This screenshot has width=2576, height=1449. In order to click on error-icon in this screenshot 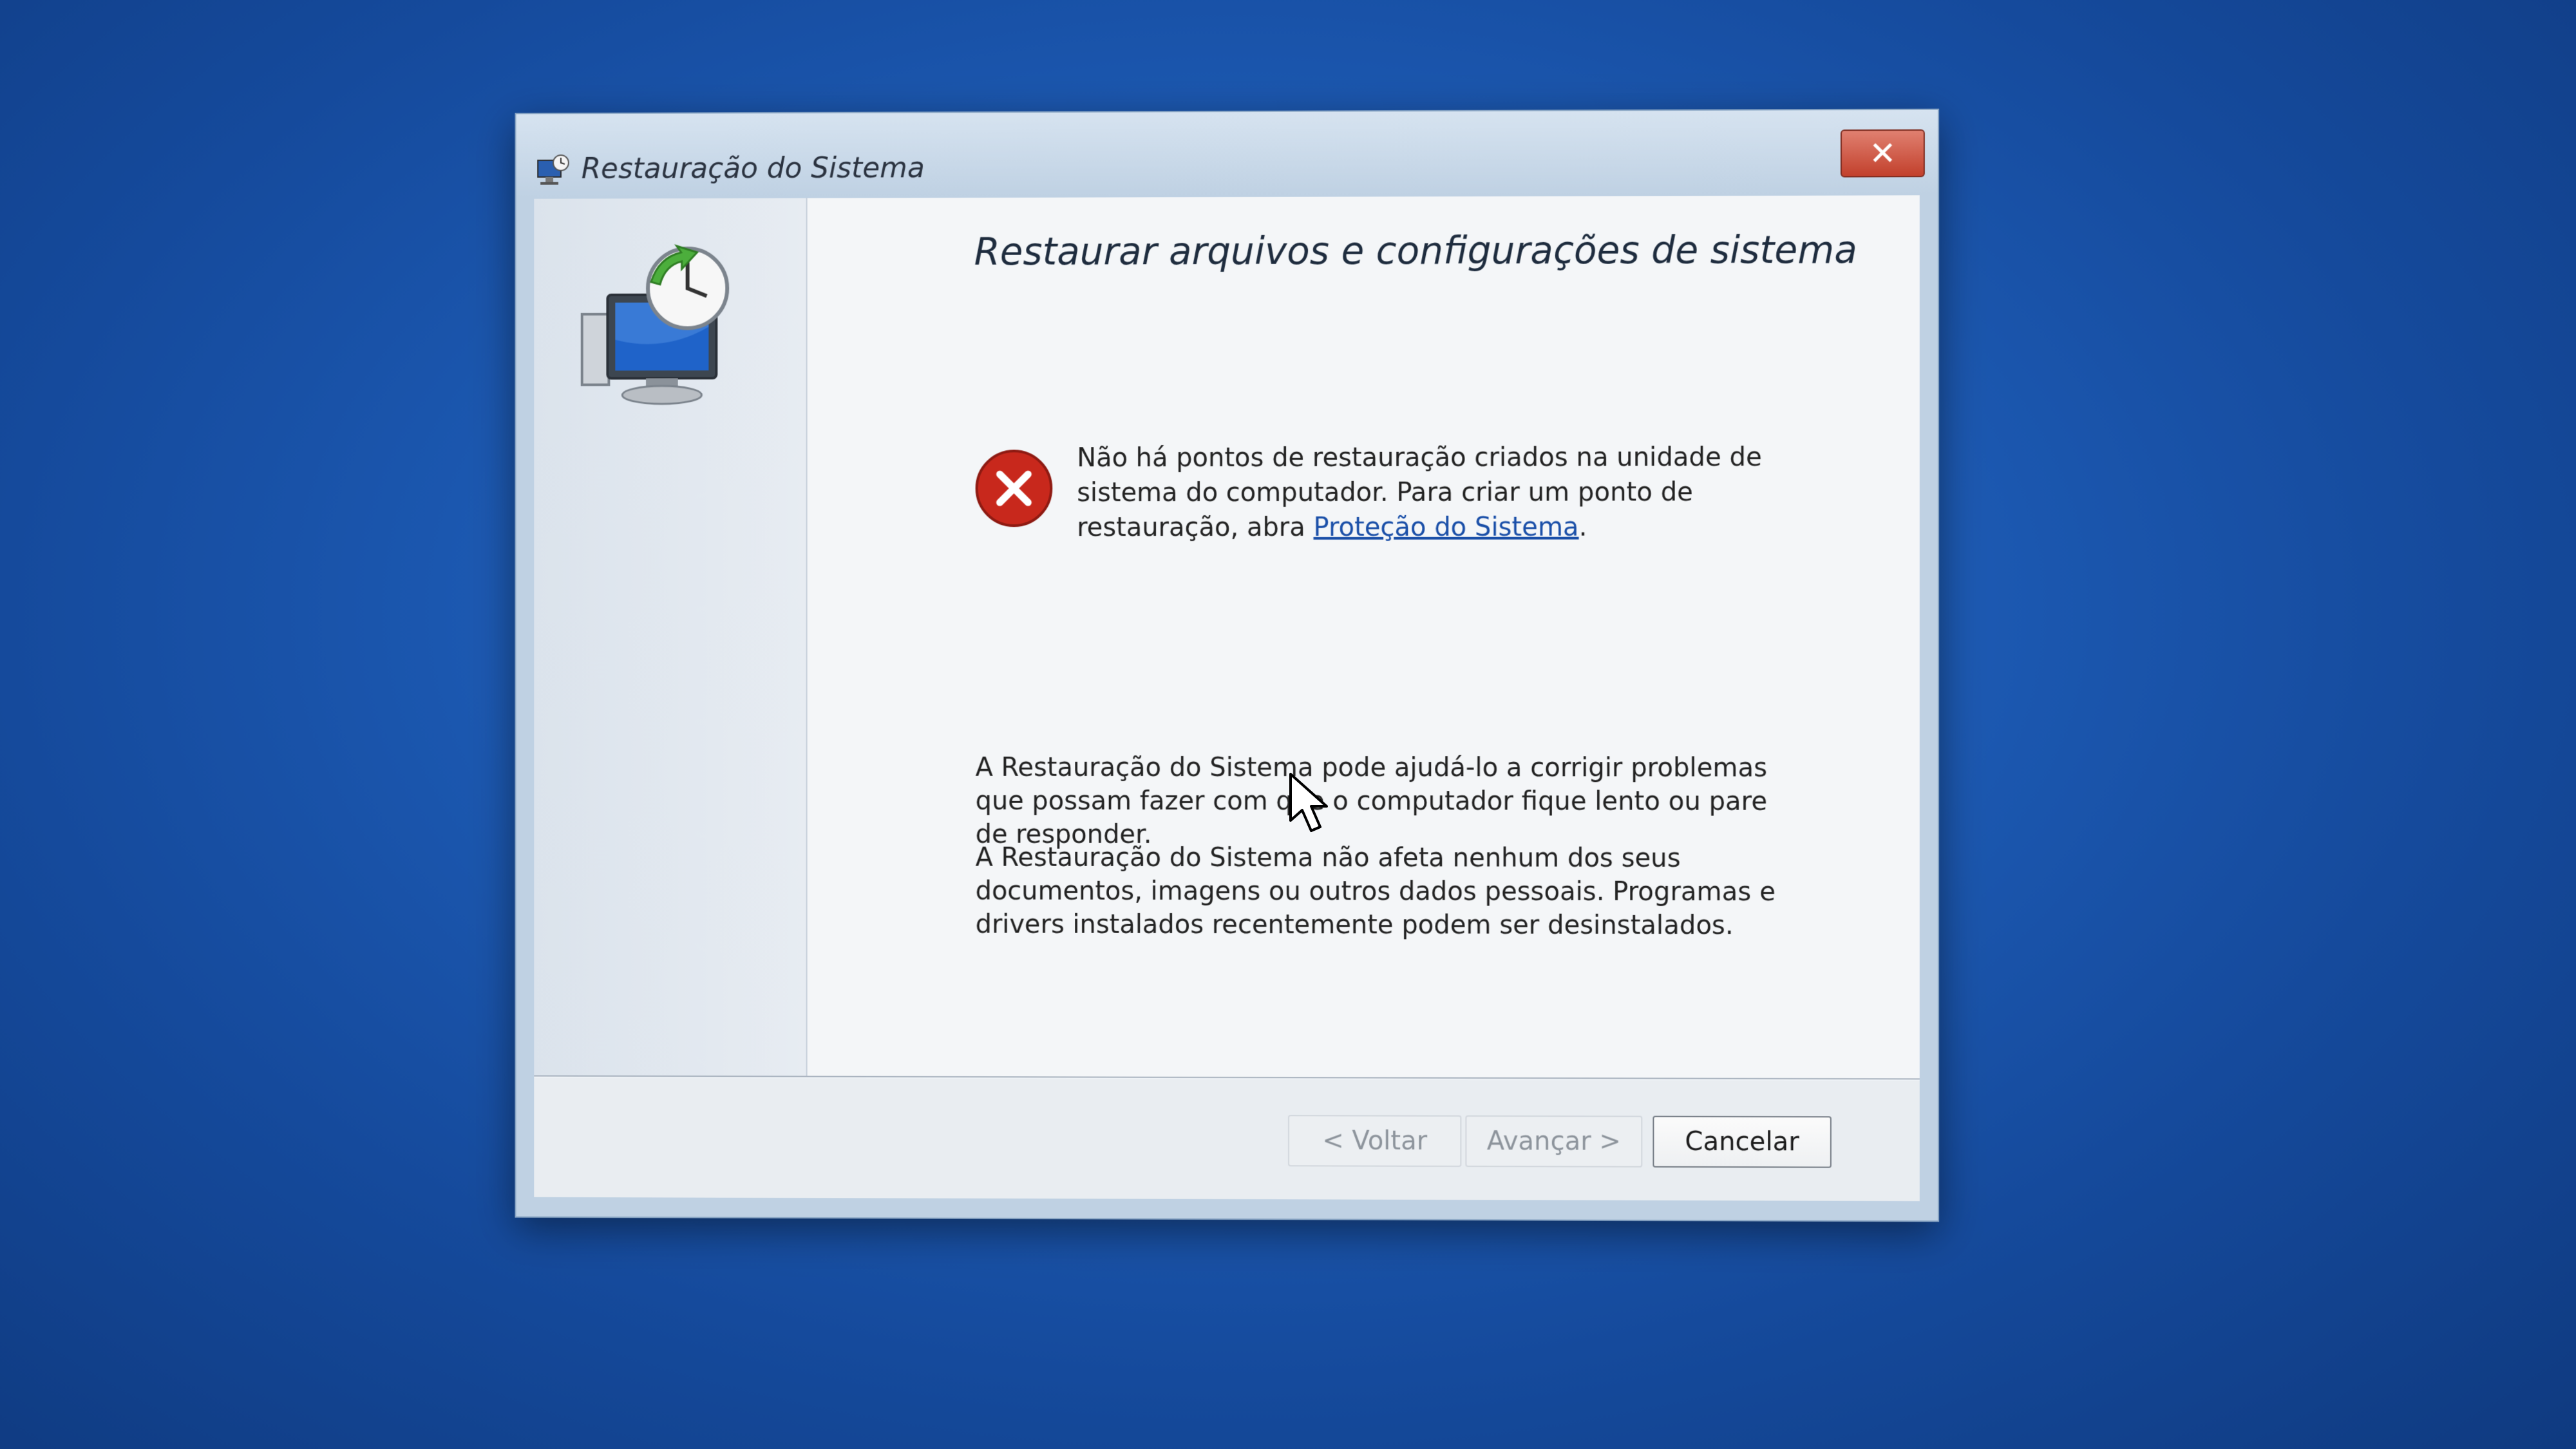, I will do `click(1014, 488)`.